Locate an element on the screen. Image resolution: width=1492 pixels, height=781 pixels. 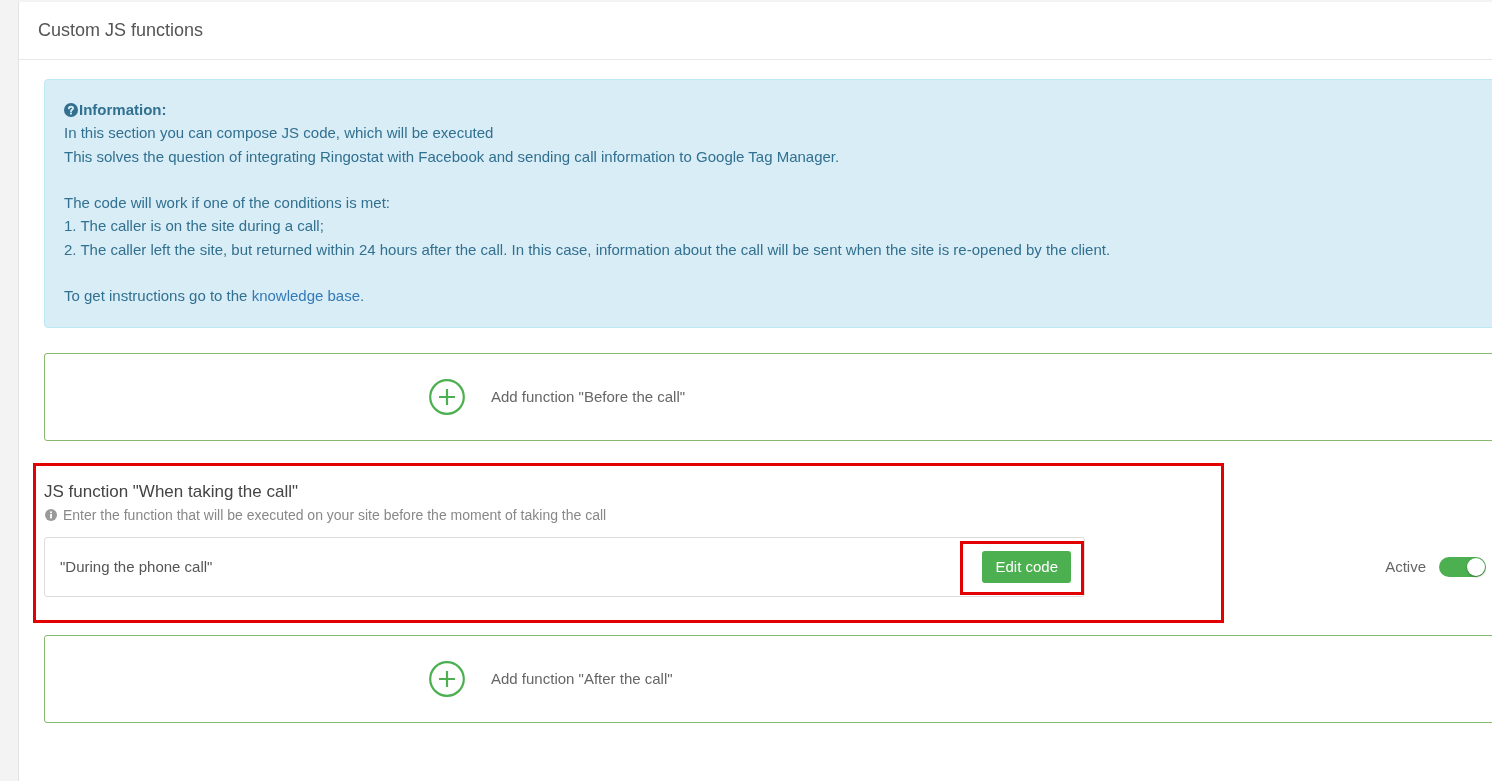
info-icon is located at coordinates (51, 514).